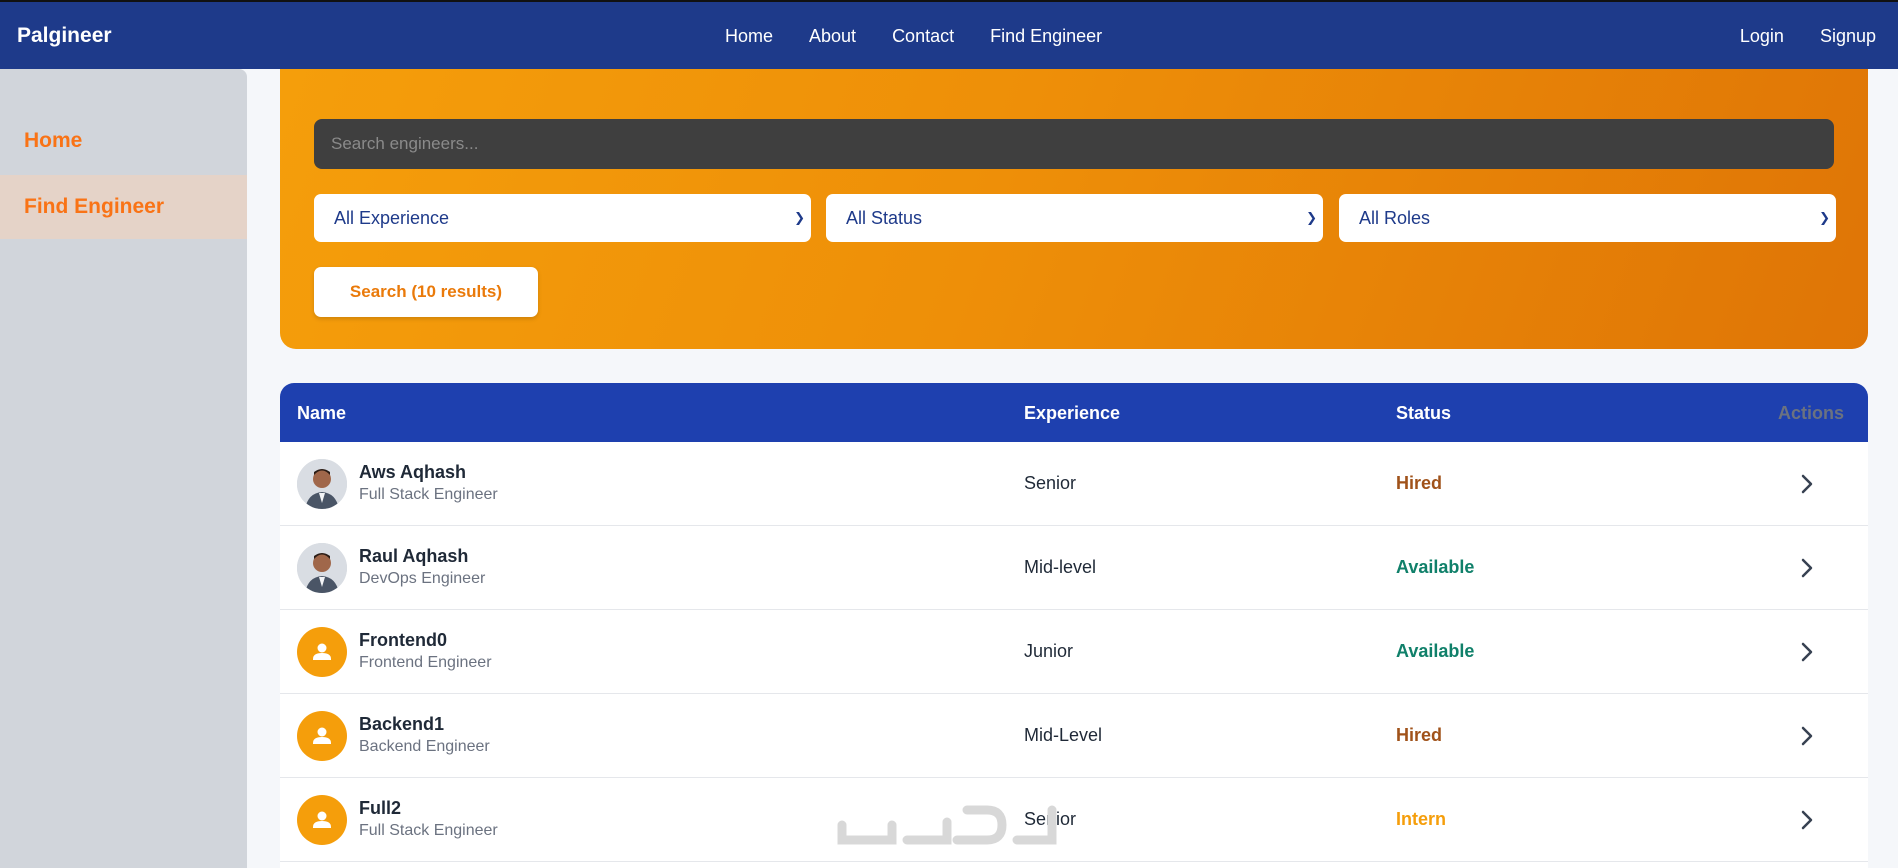 The width and height of the screenshot is (1898, 868). I want to click on engineer-name: Frontend0, so click(403, 640).